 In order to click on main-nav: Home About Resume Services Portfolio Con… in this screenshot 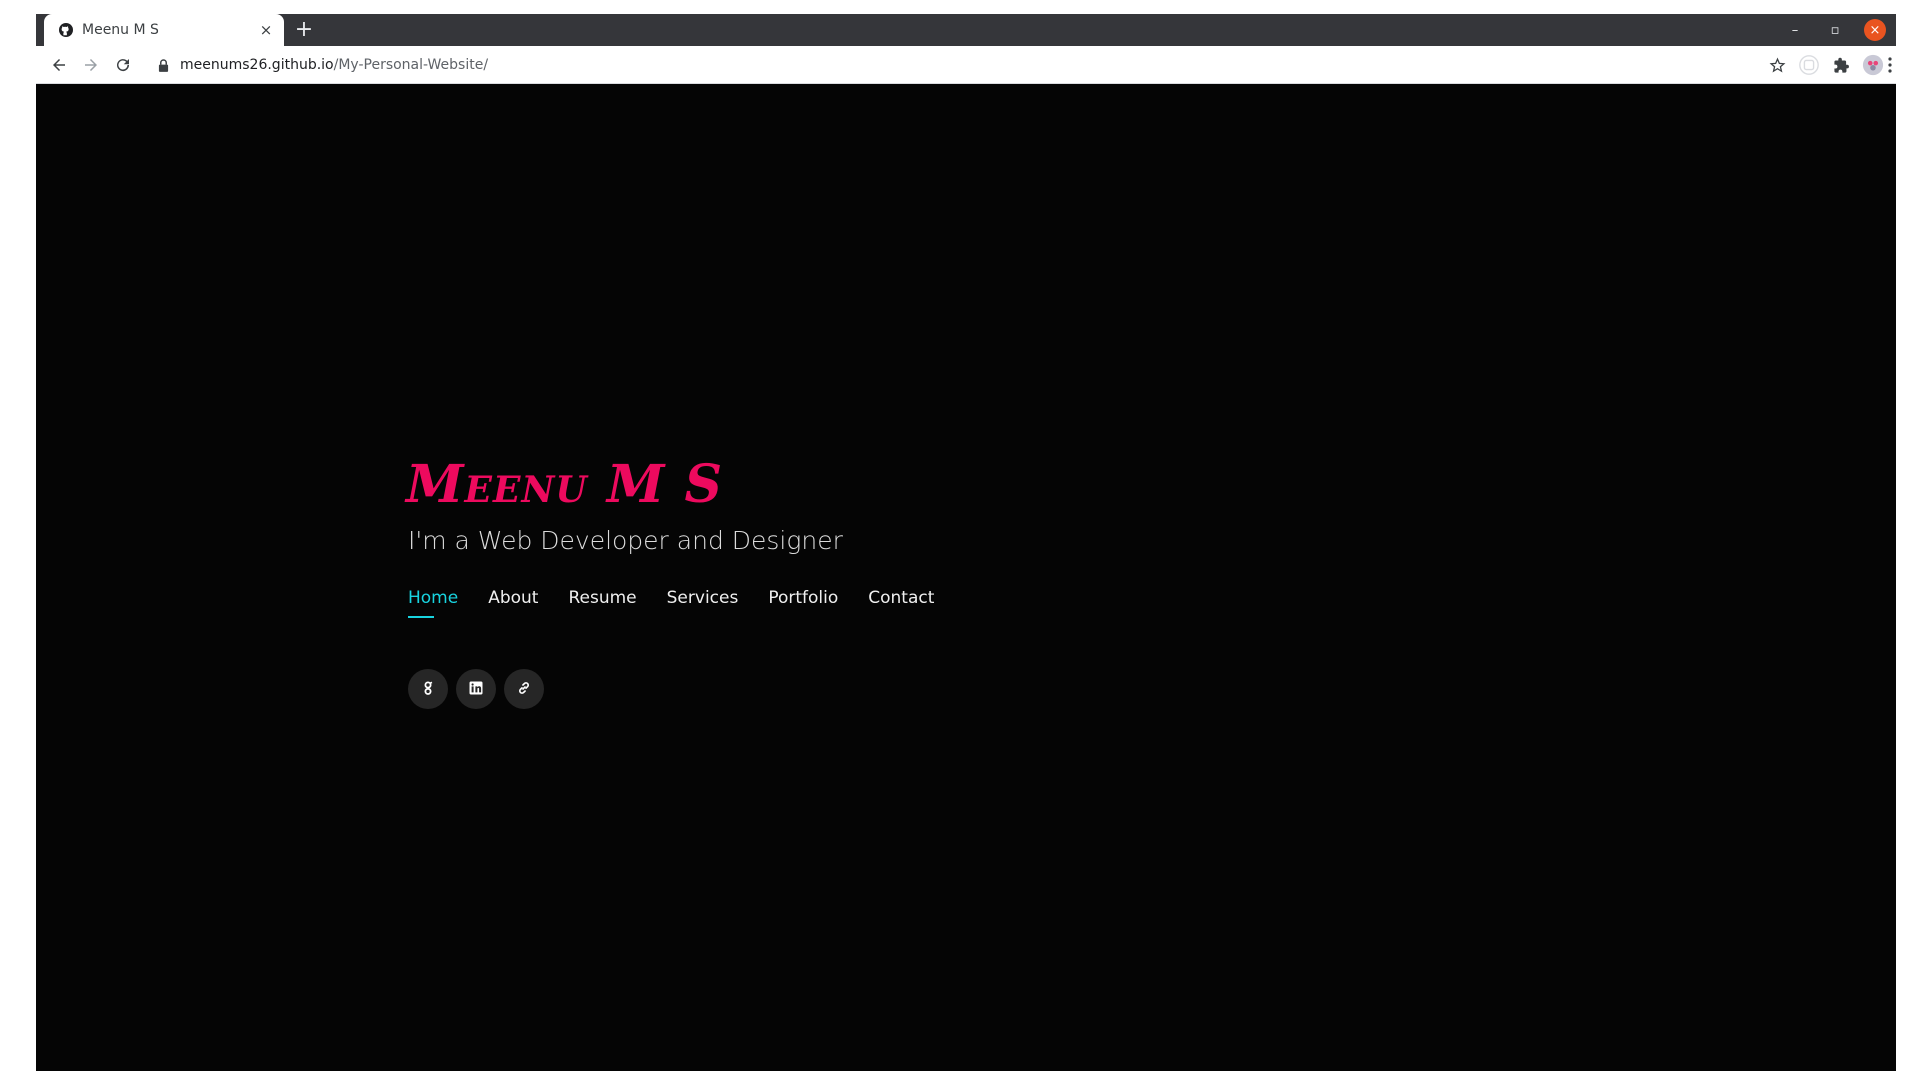, I will do `click(671, 603)`.